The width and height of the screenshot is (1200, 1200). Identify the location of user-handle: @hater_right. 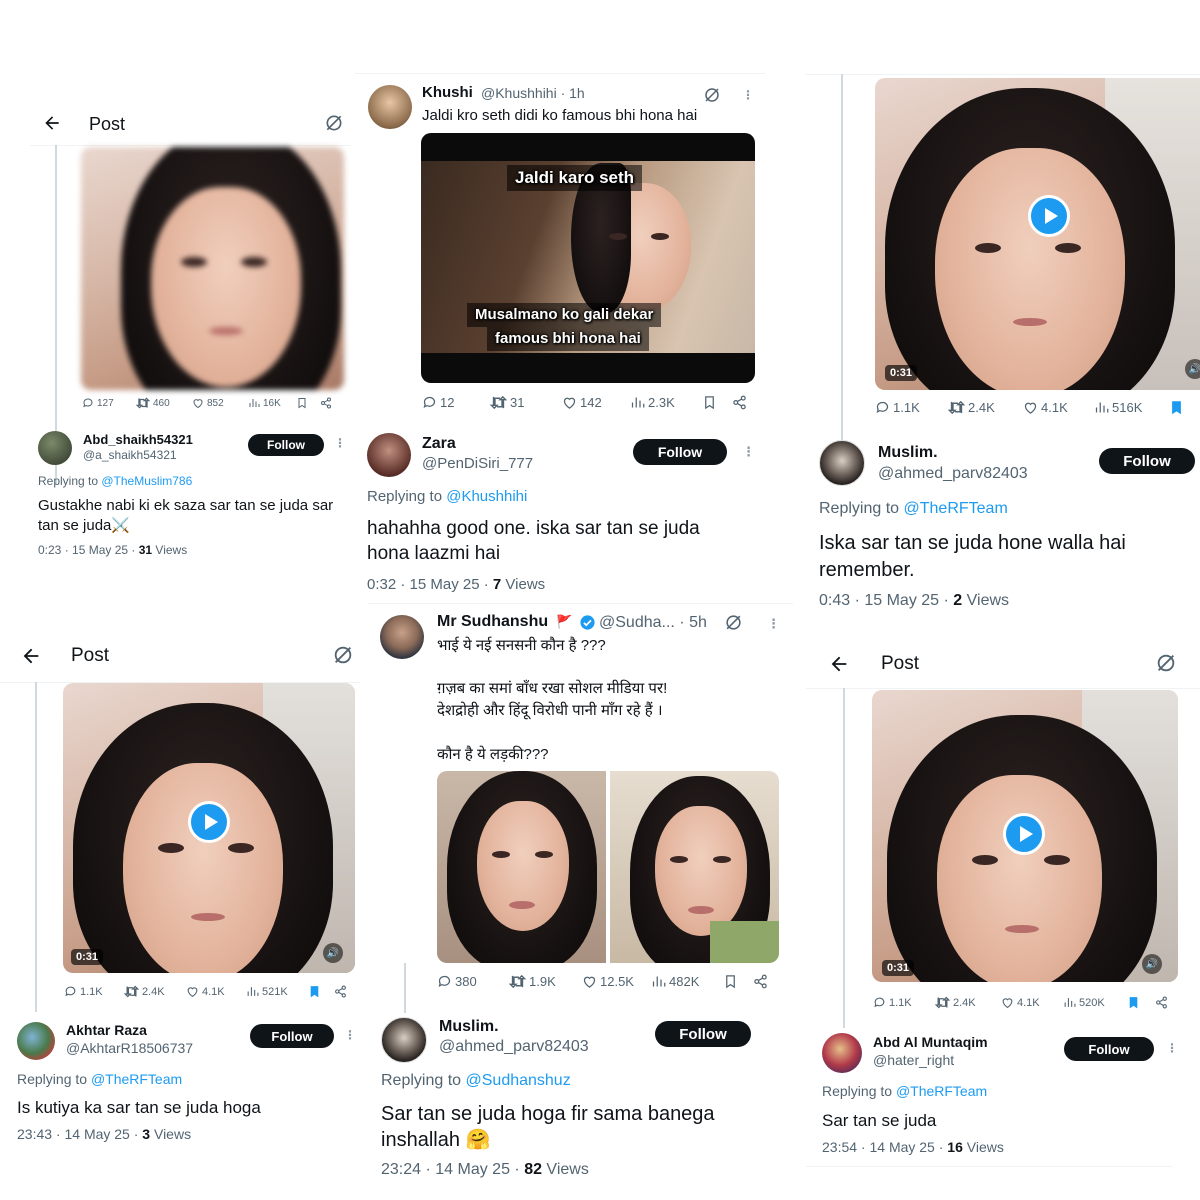
(913, 1060).